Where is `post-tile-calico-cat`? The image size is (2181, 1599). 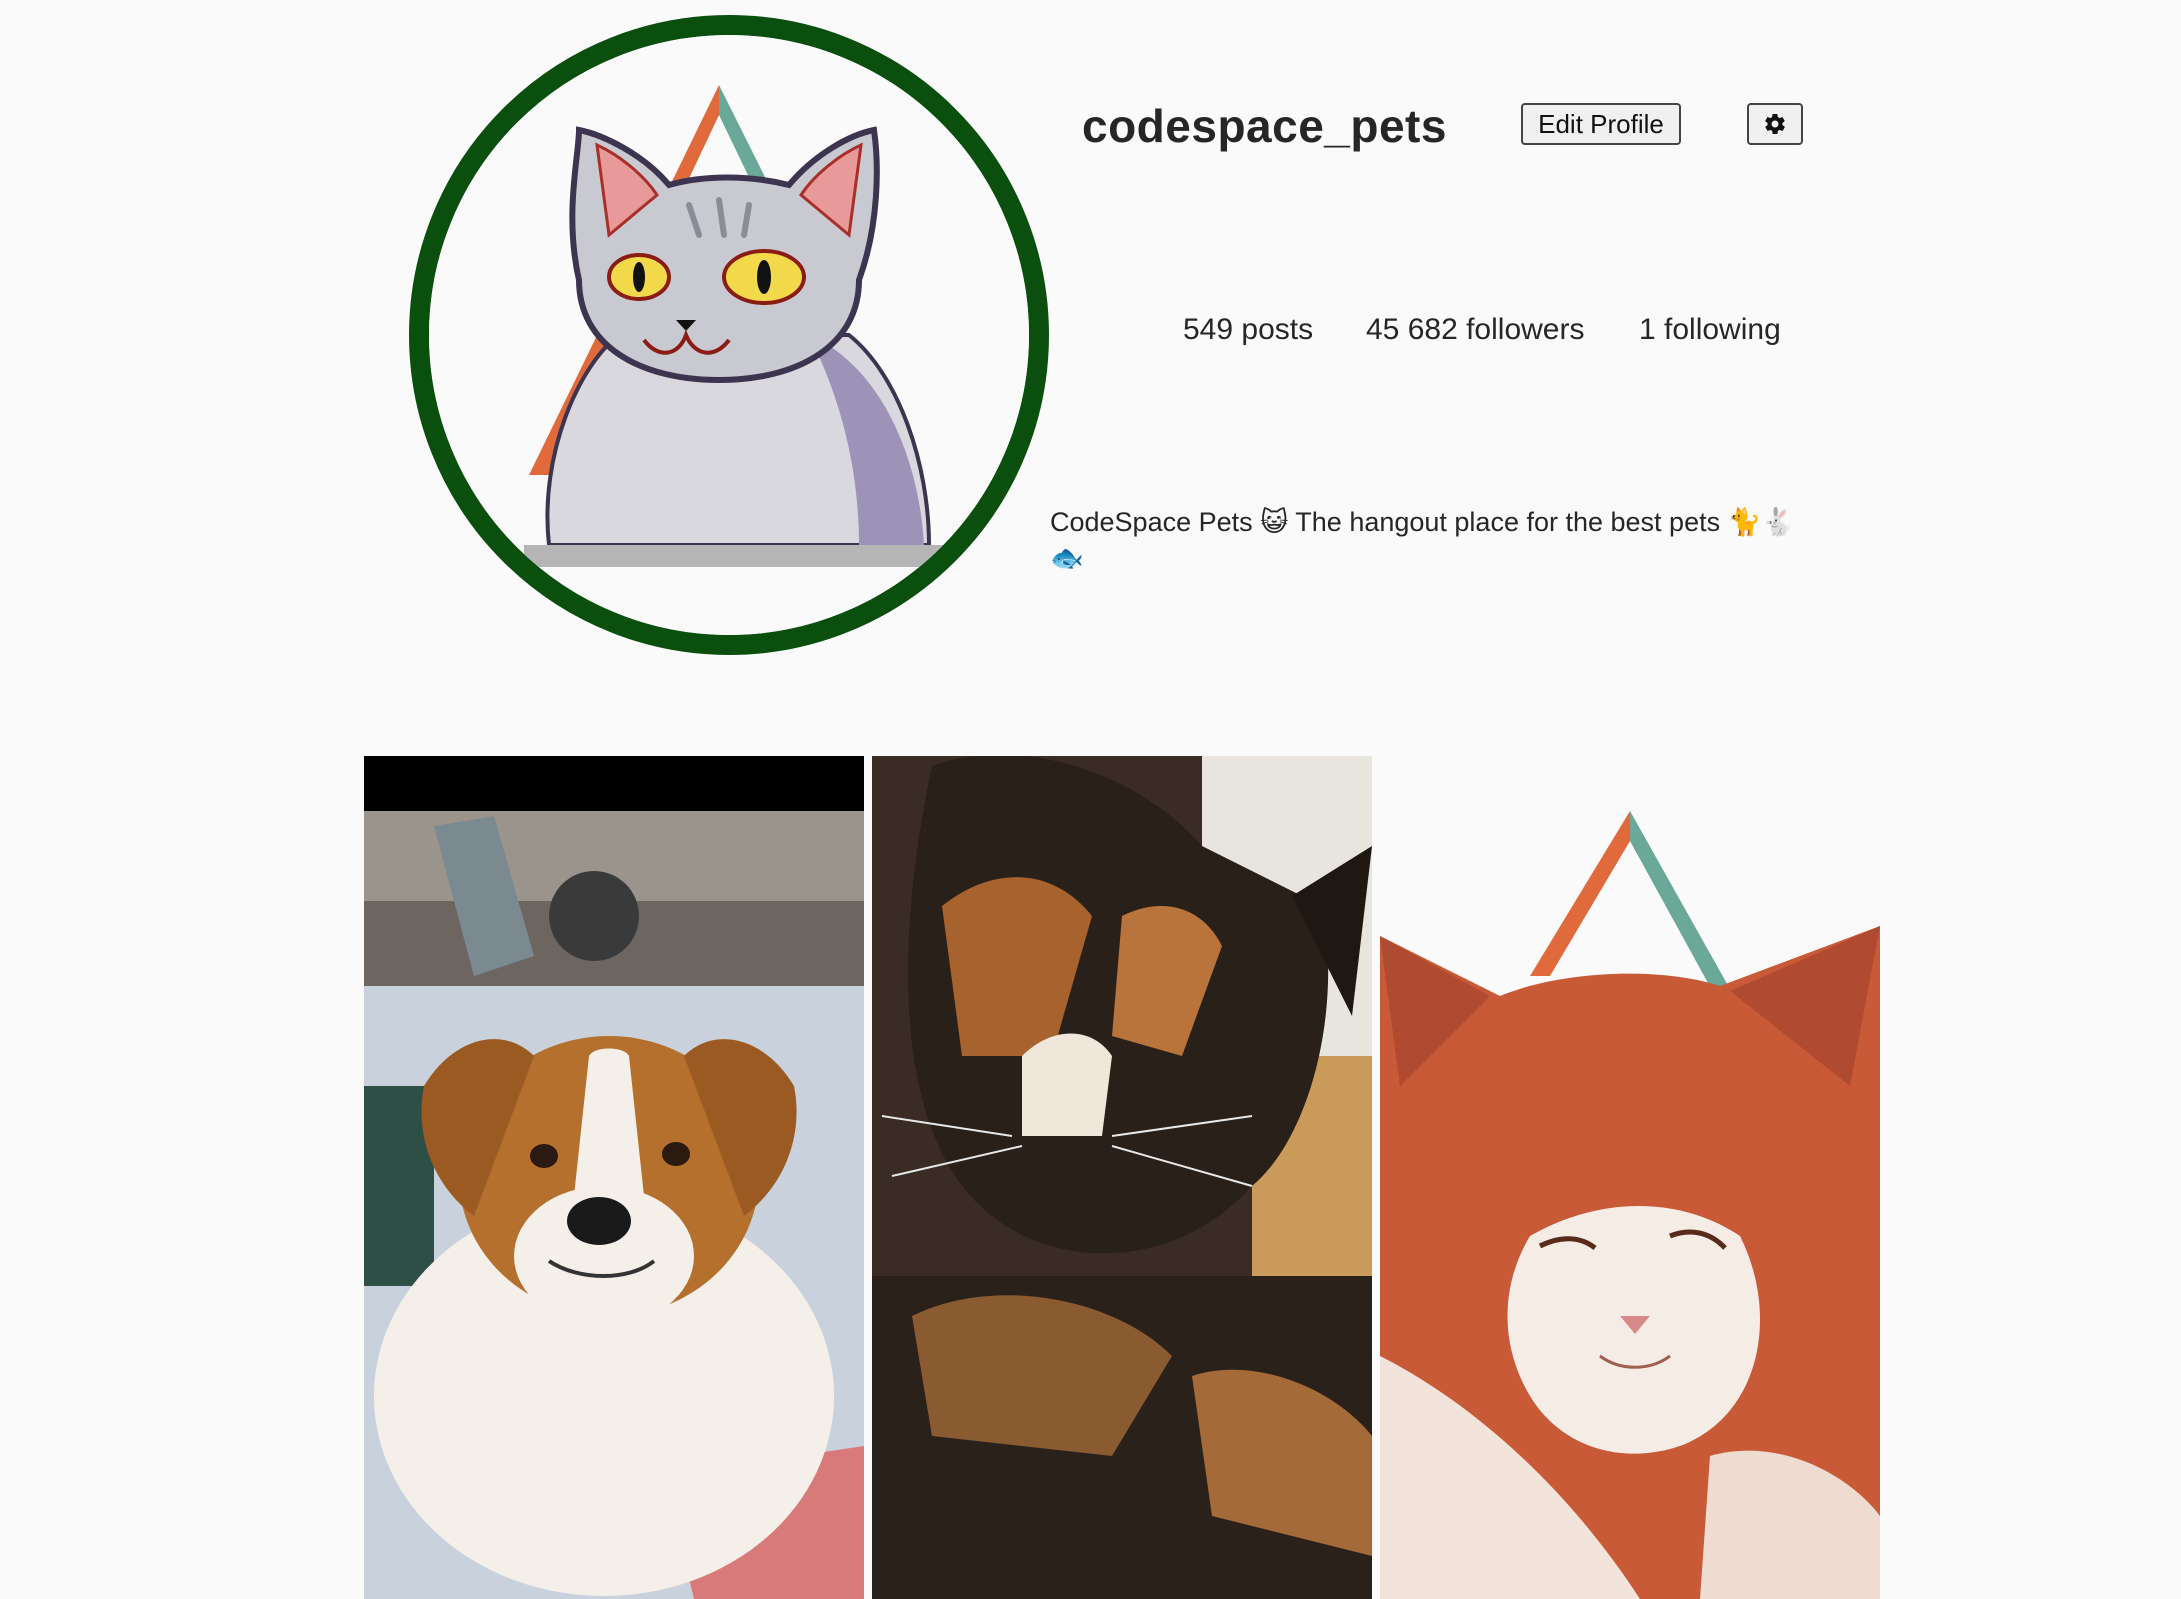
post-tile-calico-cat is located at coordinates (1122, 1177).